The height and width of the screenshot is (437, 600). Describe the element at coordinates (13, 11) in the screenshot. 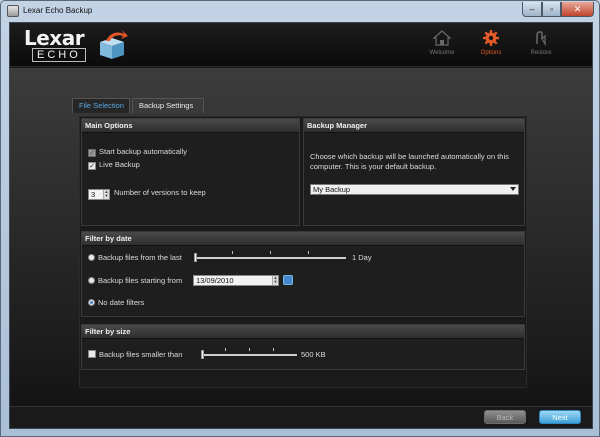

I see `app-icon` at that location.